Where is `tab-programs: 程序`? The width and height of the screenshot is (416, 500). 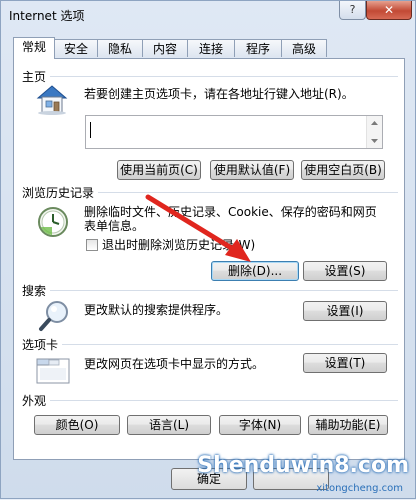
tab-programs: 程序 is located at coordinates (258, 48).